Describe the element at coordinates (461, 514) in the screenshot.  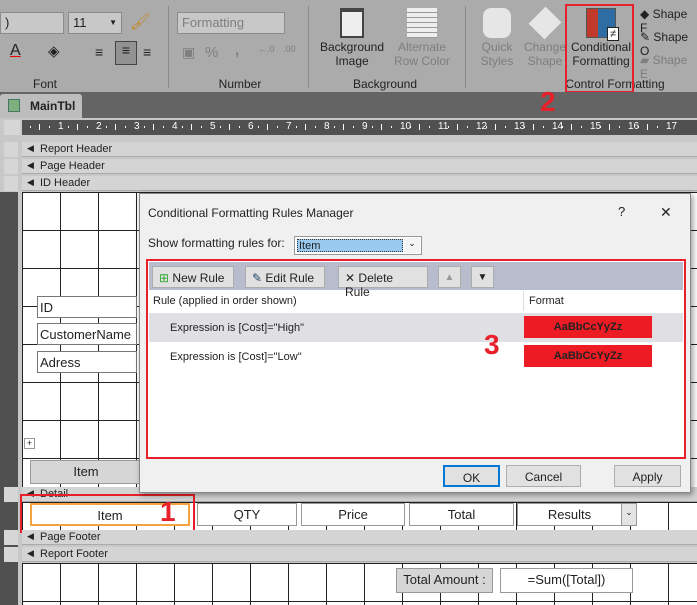
I see `total-textbox: Total` at that location.